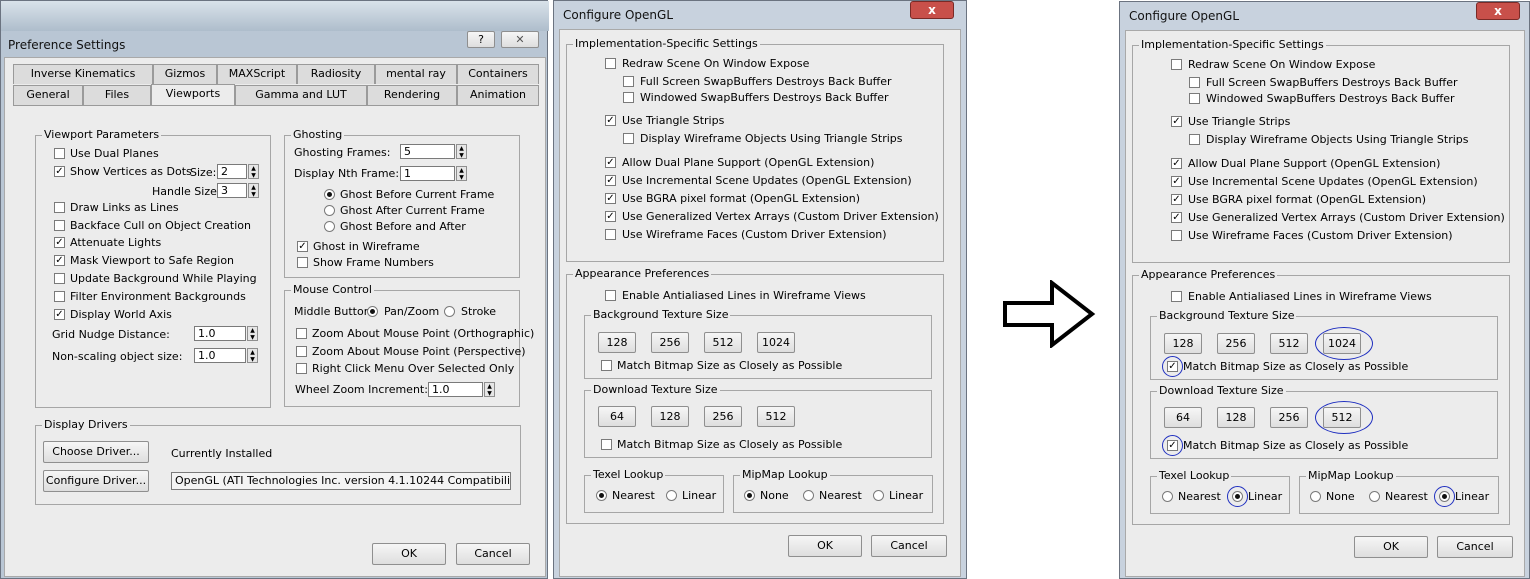 The image size is (1530, 579). What do you see at coordinates (520, 39) in the screenshot?
I see `close-button: ✕` at bounding box center [520, 39].